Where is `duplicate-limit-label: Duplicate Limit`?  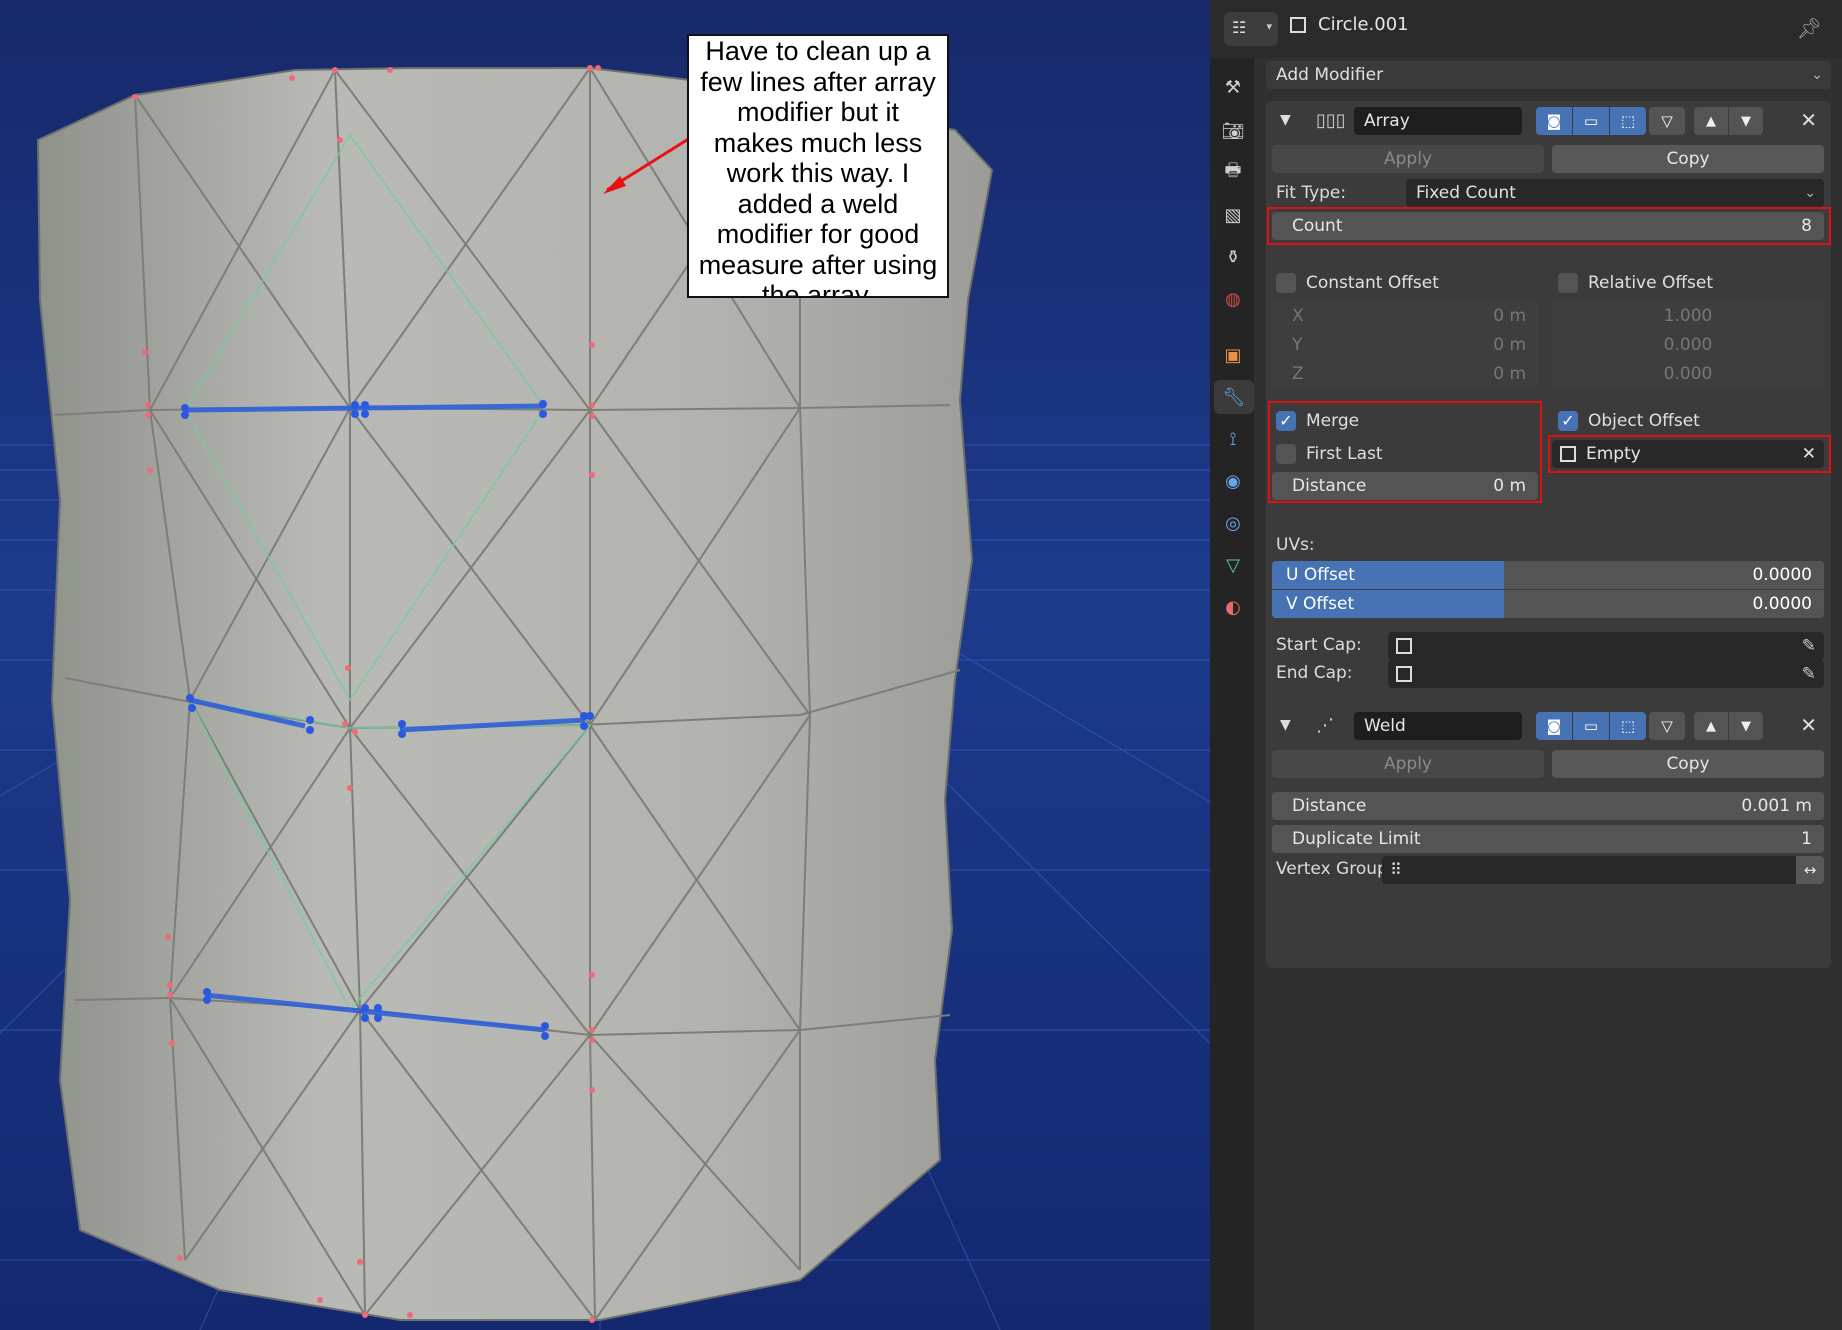 duplicate-limit-label: Duplicate Limit is located at coordinates (1356, 839).